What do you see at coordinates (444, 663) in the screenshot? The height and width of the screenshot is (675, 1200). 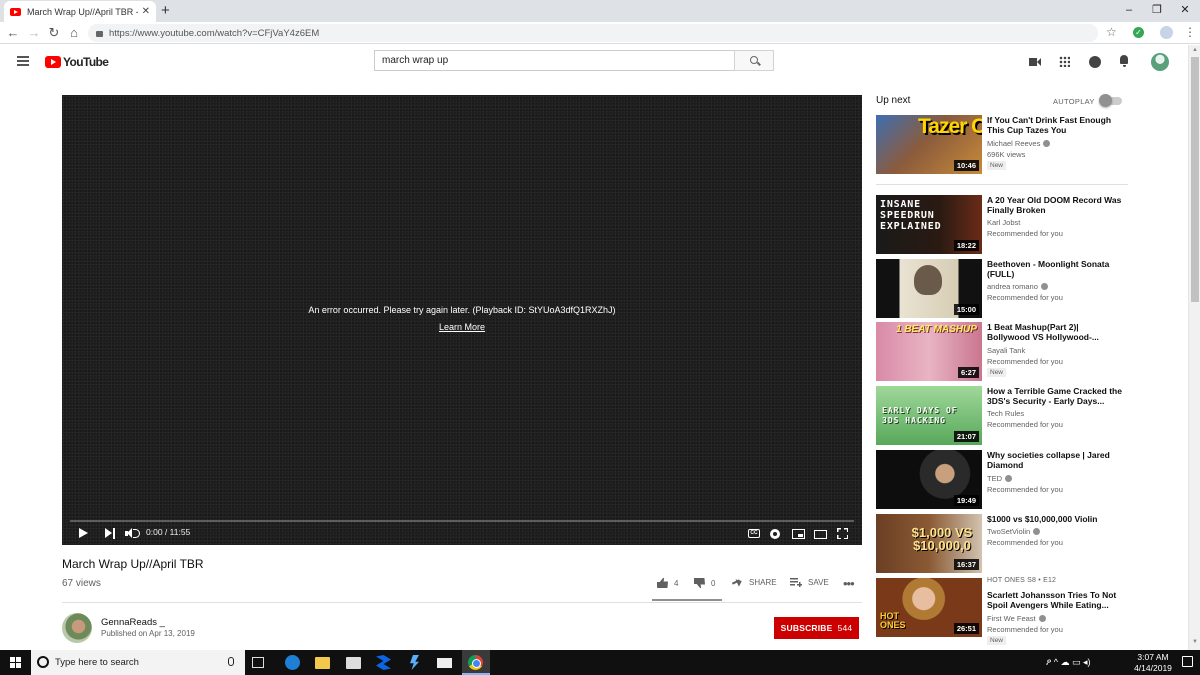 I see `mail-icon` at bounding box center [444, 663].